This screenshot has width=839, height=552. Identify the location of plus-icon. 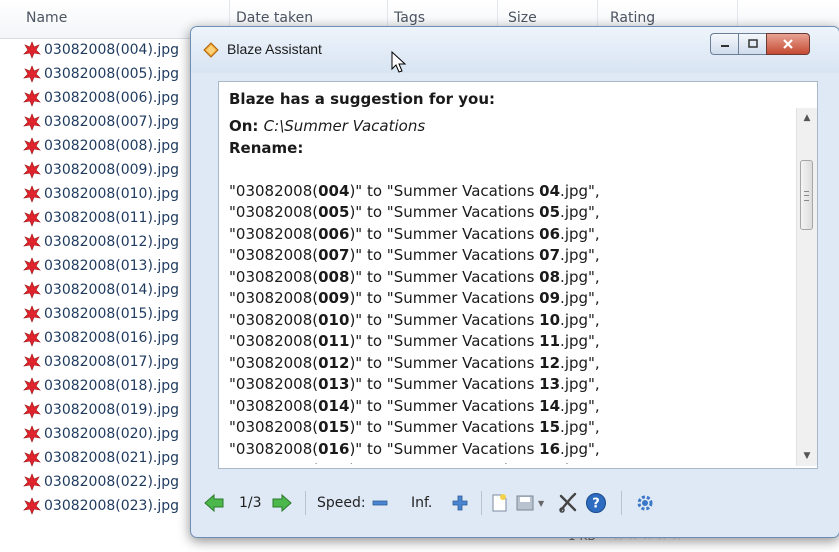
(460, 503).